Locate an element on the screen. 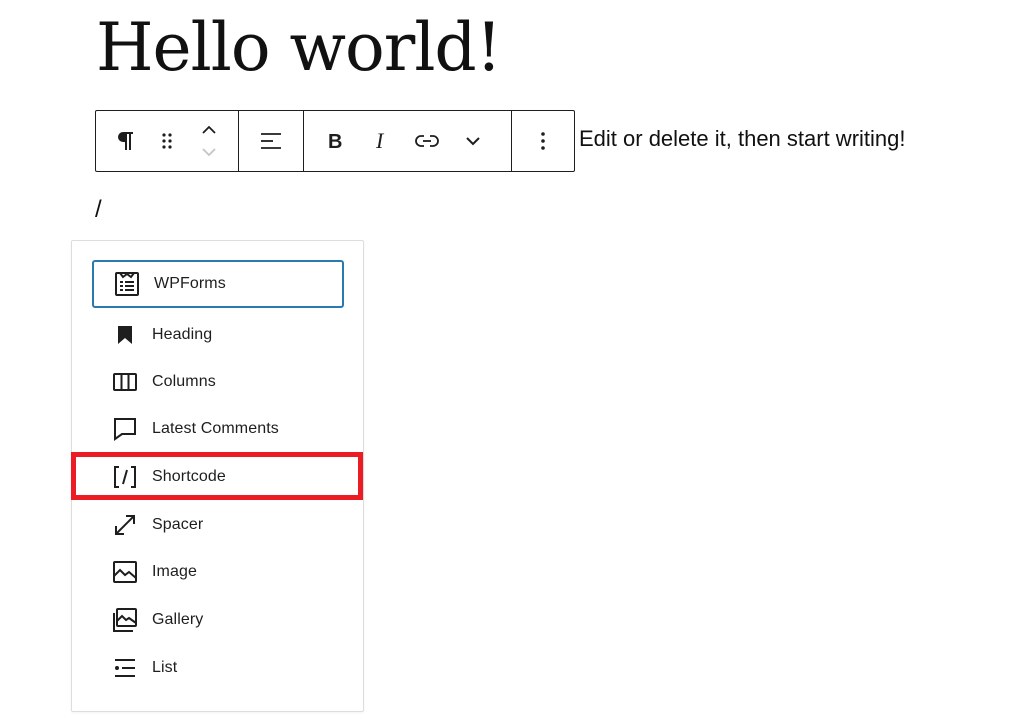 This screenshot has height=724, width=1024. bookmark-icon is located at coordinates (125, 335).